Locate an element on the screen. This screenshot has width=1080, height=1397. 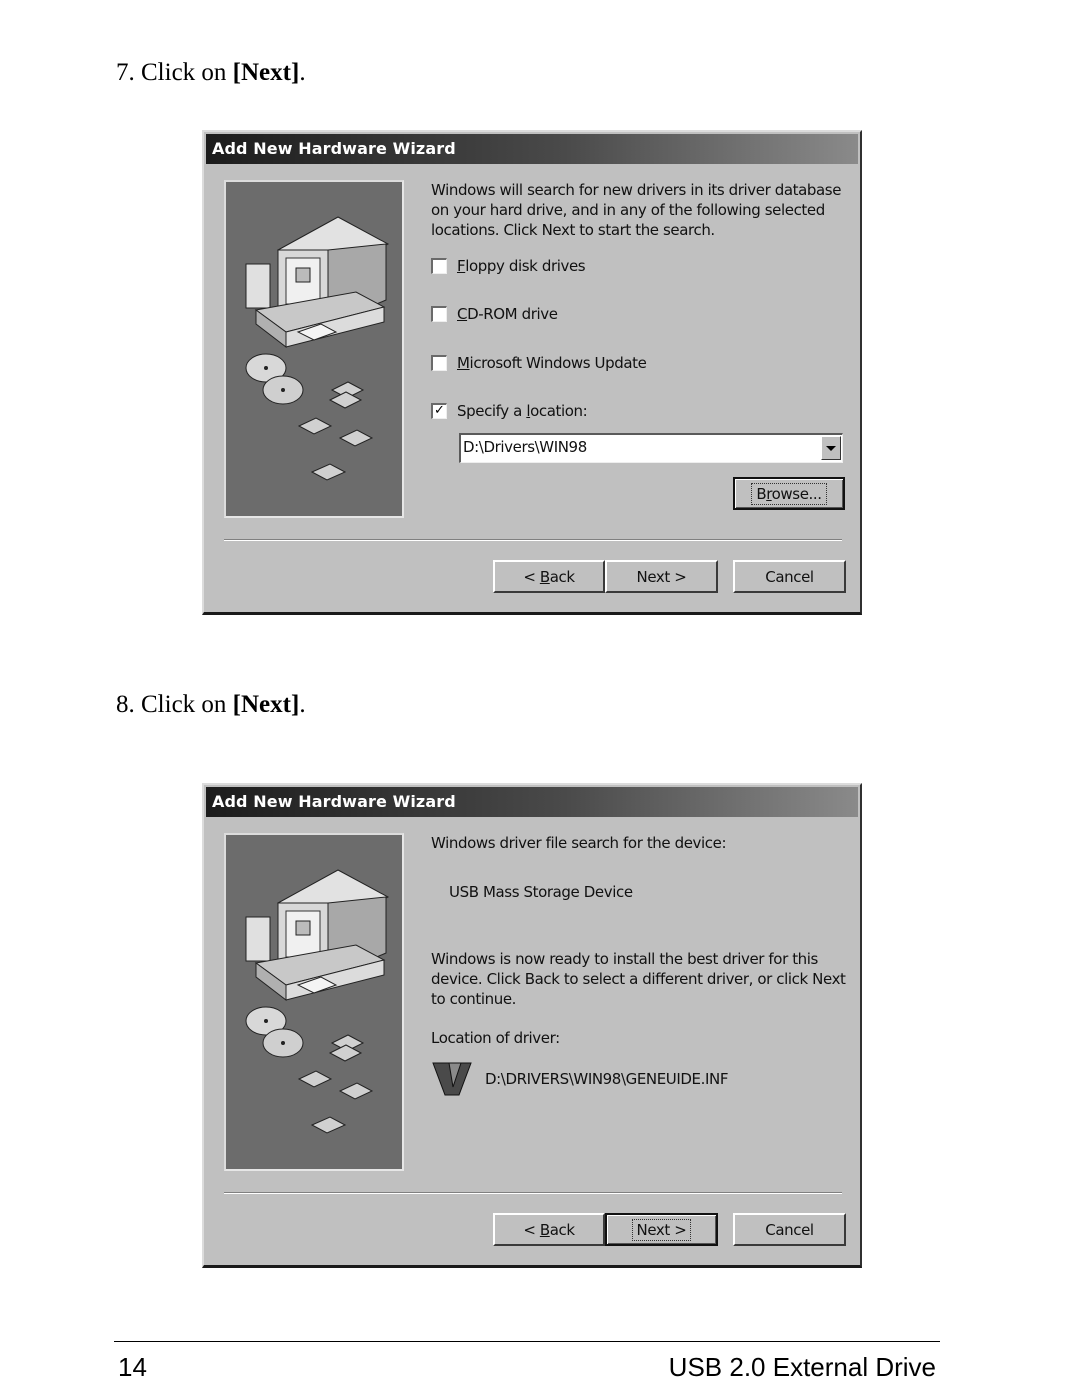
checkbox-specify-location: ✓ Specify a location: is located at coordinates (509, 411).